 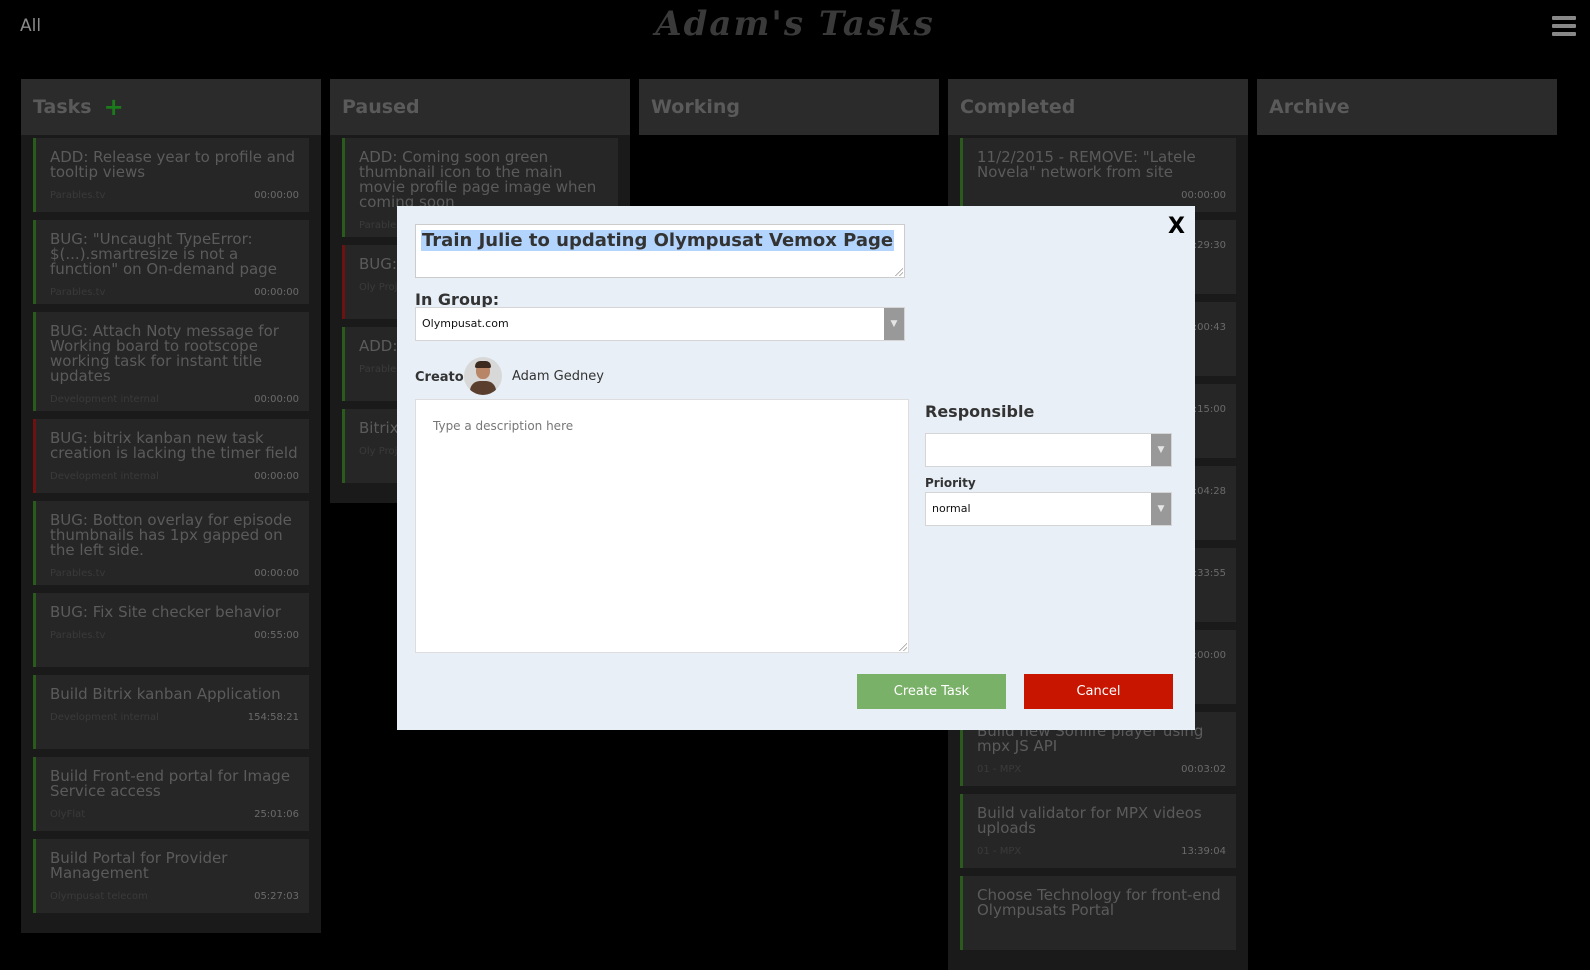 What do you see at coordinates (503, 426) in the screenshot?
I see `description-placeholder: Type a description here` at bounding box center [503, 426].